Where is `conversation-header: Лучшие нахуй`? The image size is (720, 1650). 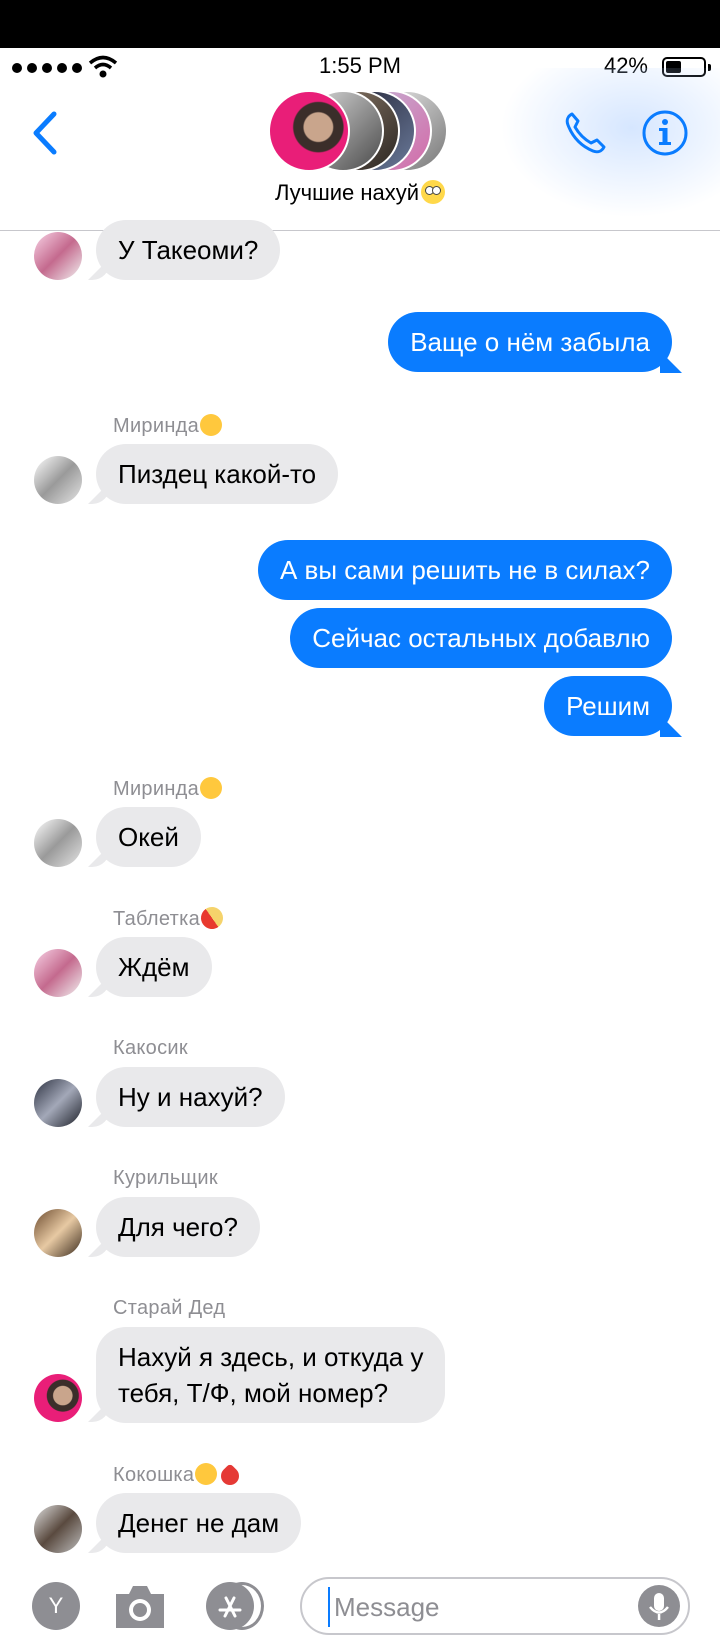
conversation-header: Лучшие нахуй is located at coordinates (360, 149).